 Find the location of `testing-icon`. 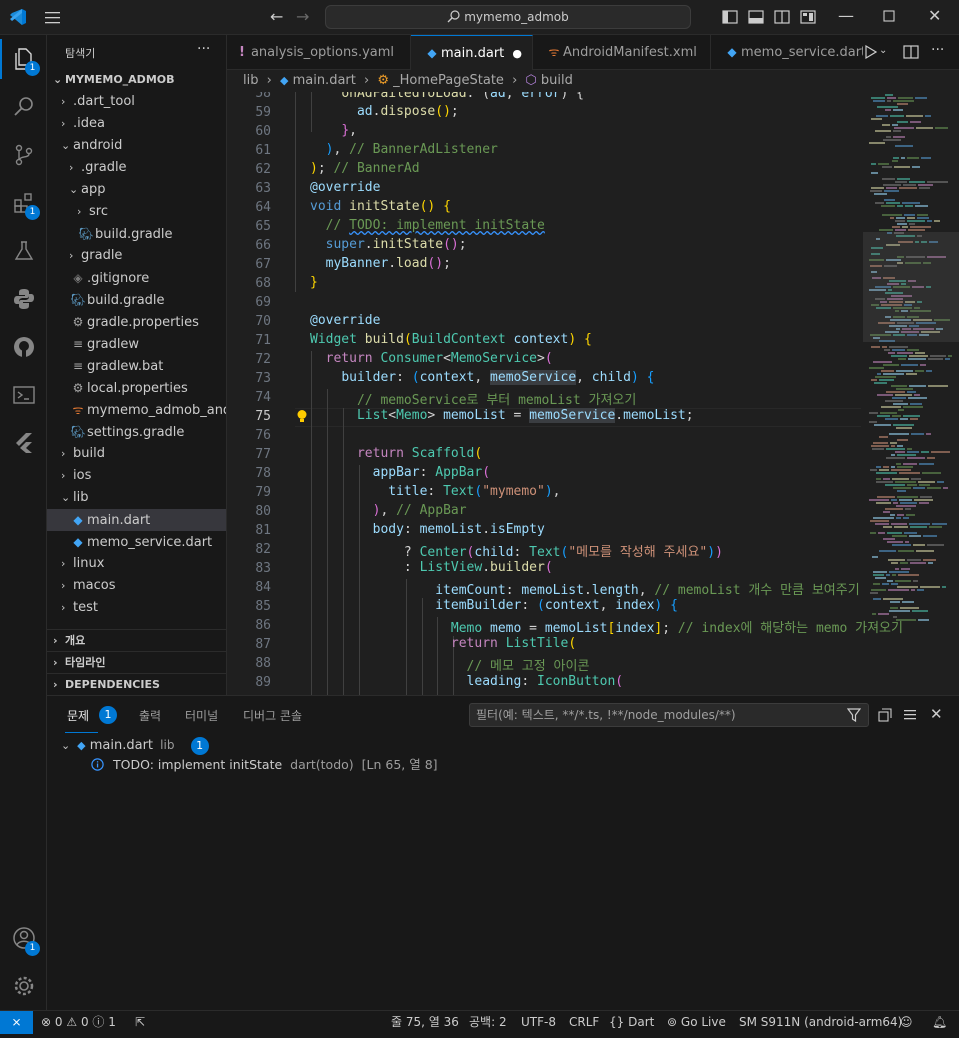

testing-icon is located at coordinates (23, 251).